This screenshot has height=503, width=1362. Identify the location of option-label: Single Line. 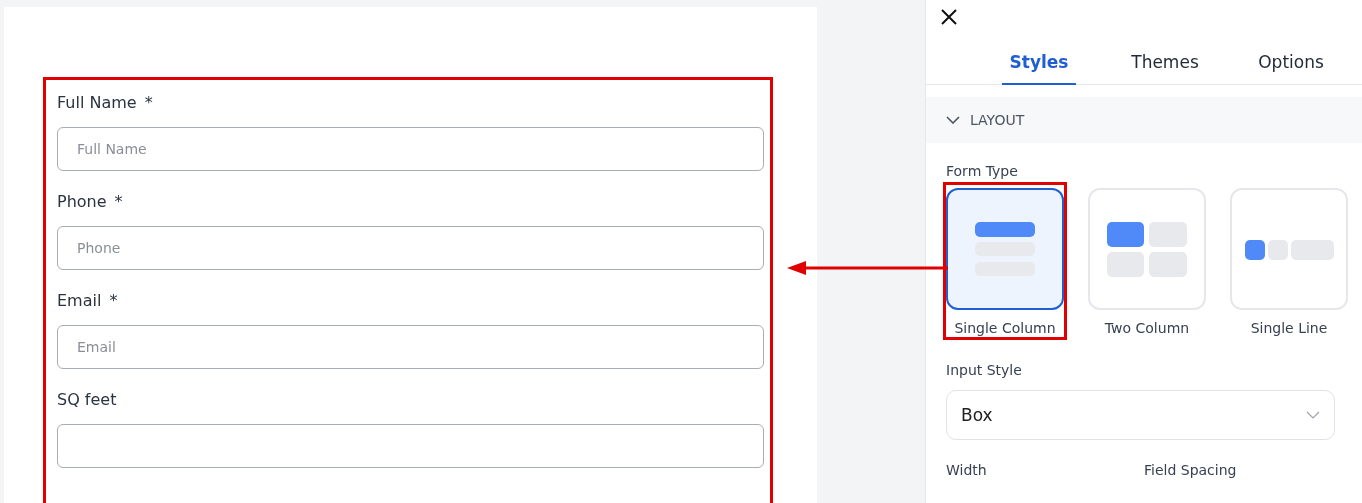
(1289, 328).